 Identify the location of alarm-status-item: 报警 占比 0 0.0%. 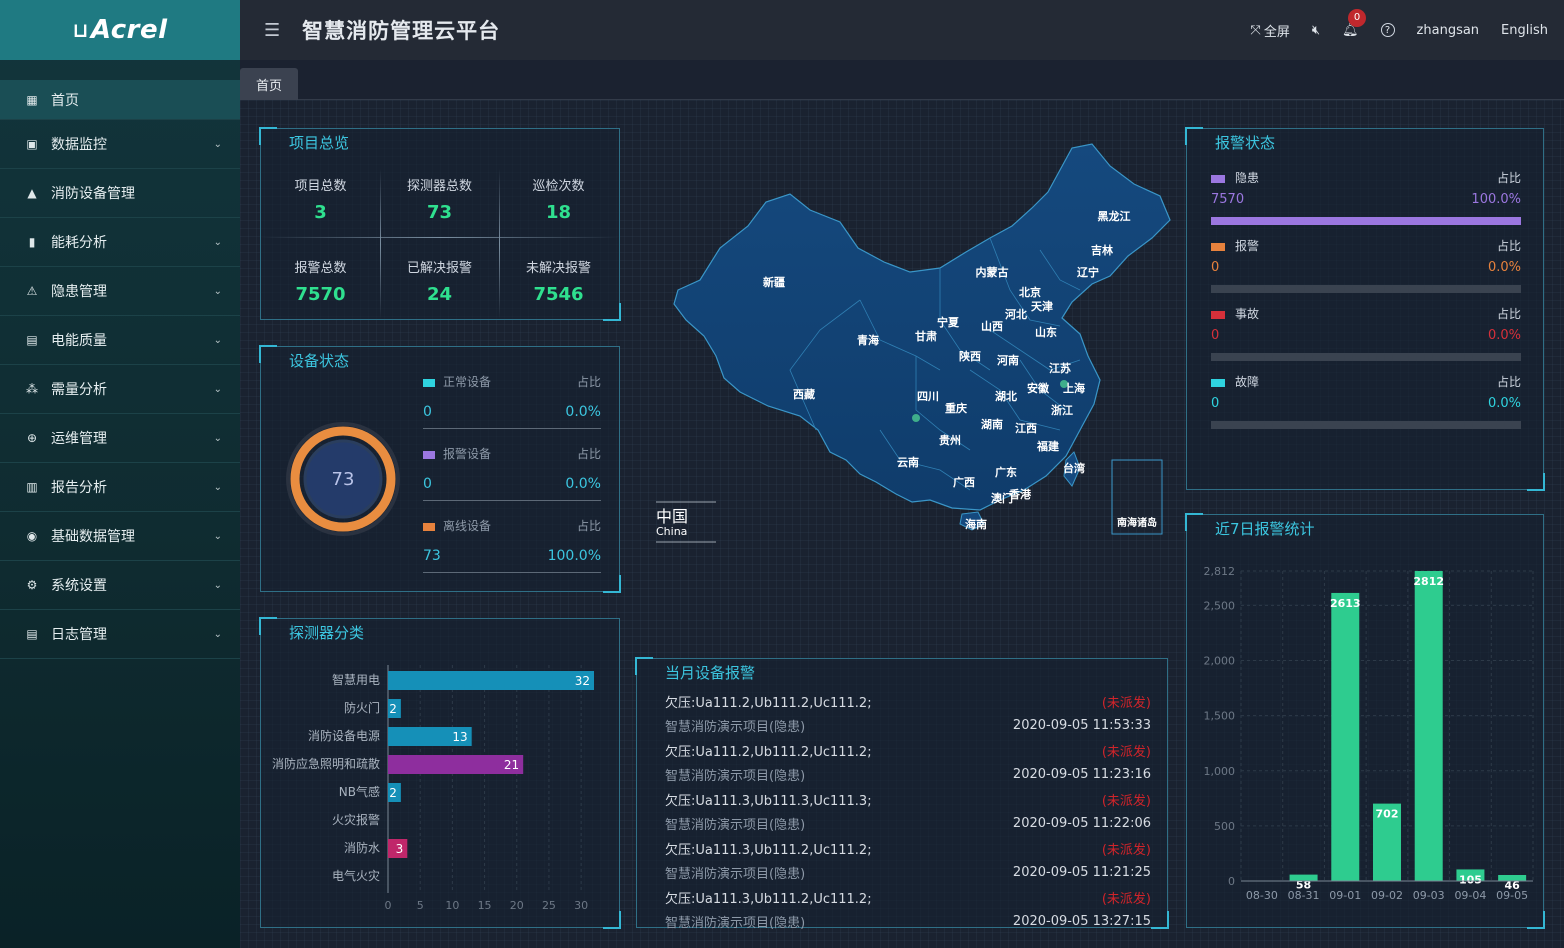
(1366, 265).